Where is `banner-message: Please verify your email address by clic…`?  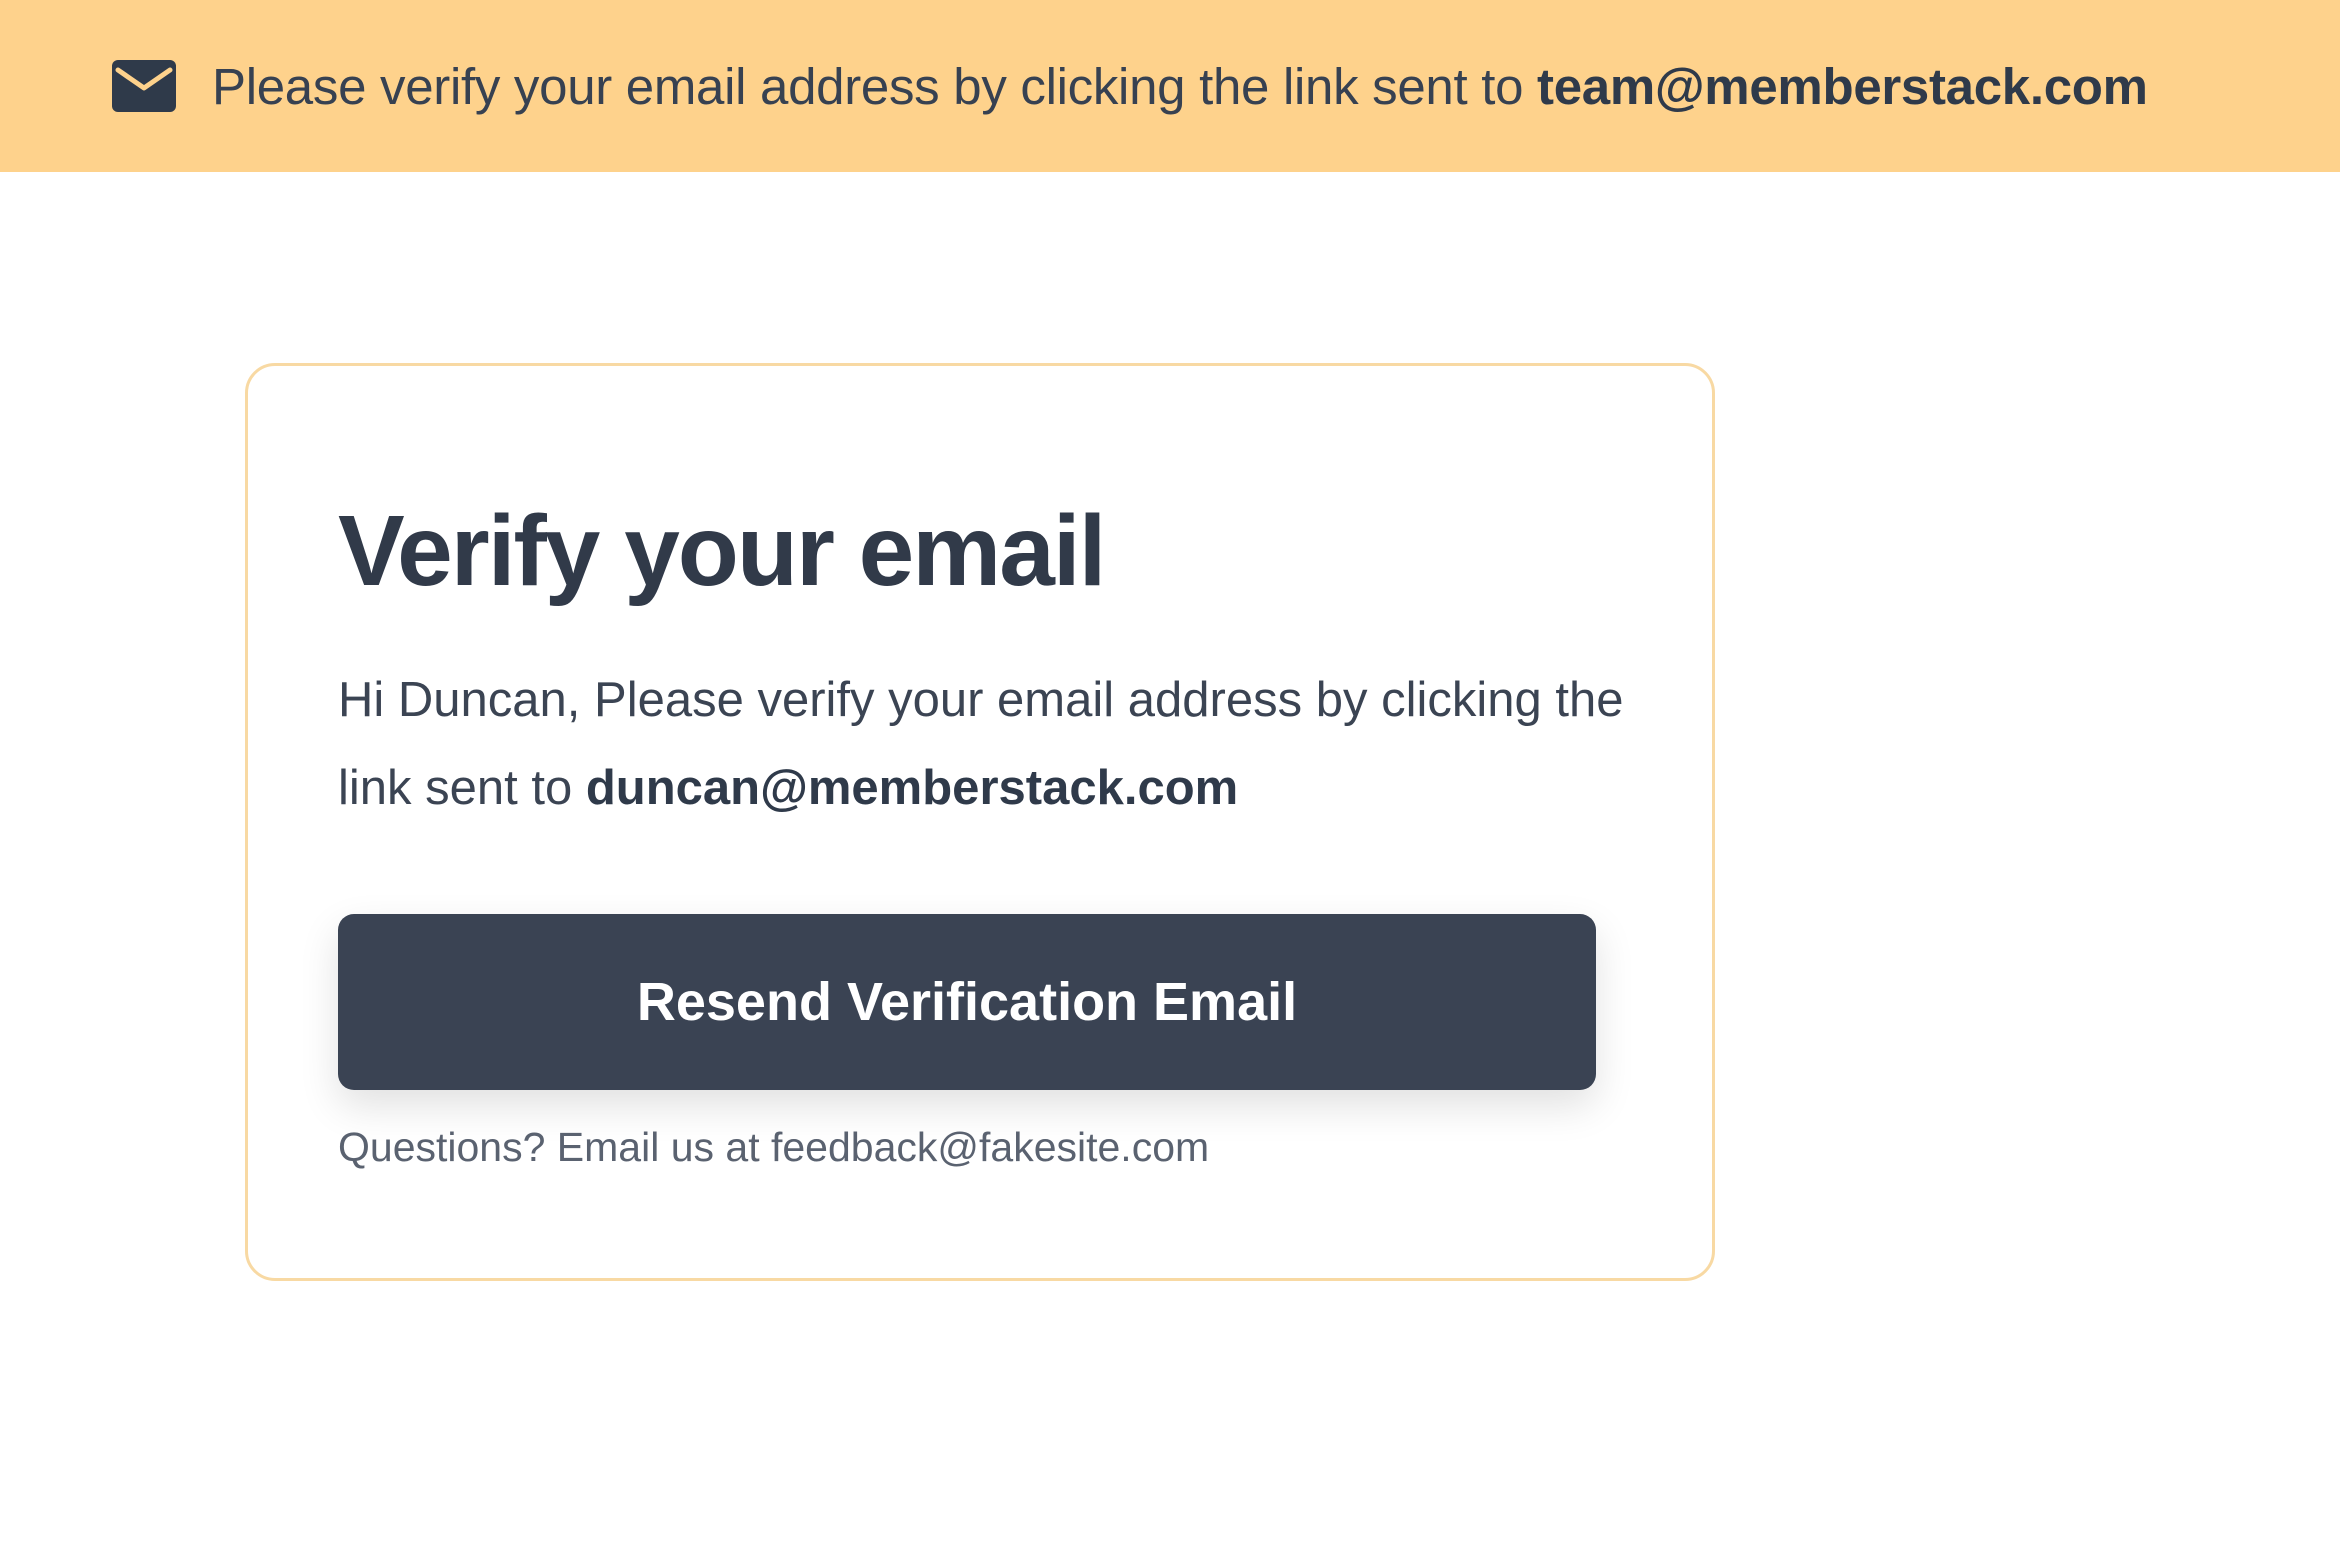
banner-message: Please verify your email address by clic… is located at coordinates (1180, 86).